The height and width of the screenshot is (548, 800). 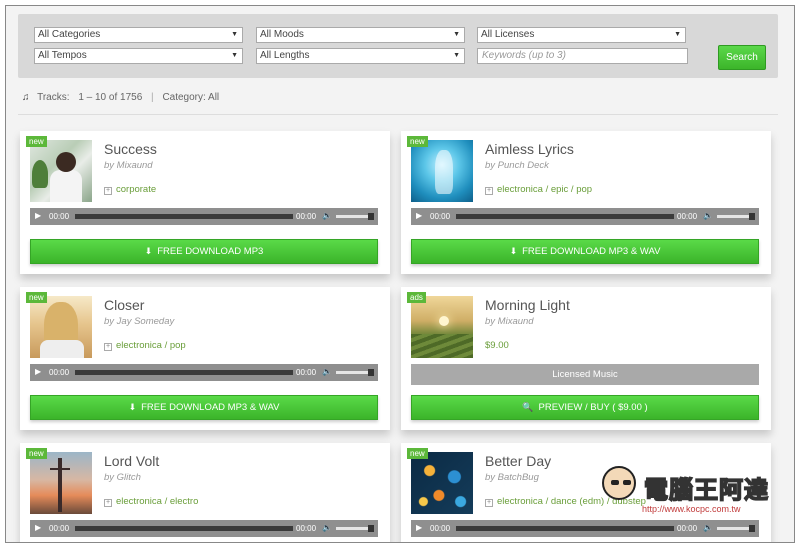 I want to click on track-title: Closer, so click(x=124, y=305).